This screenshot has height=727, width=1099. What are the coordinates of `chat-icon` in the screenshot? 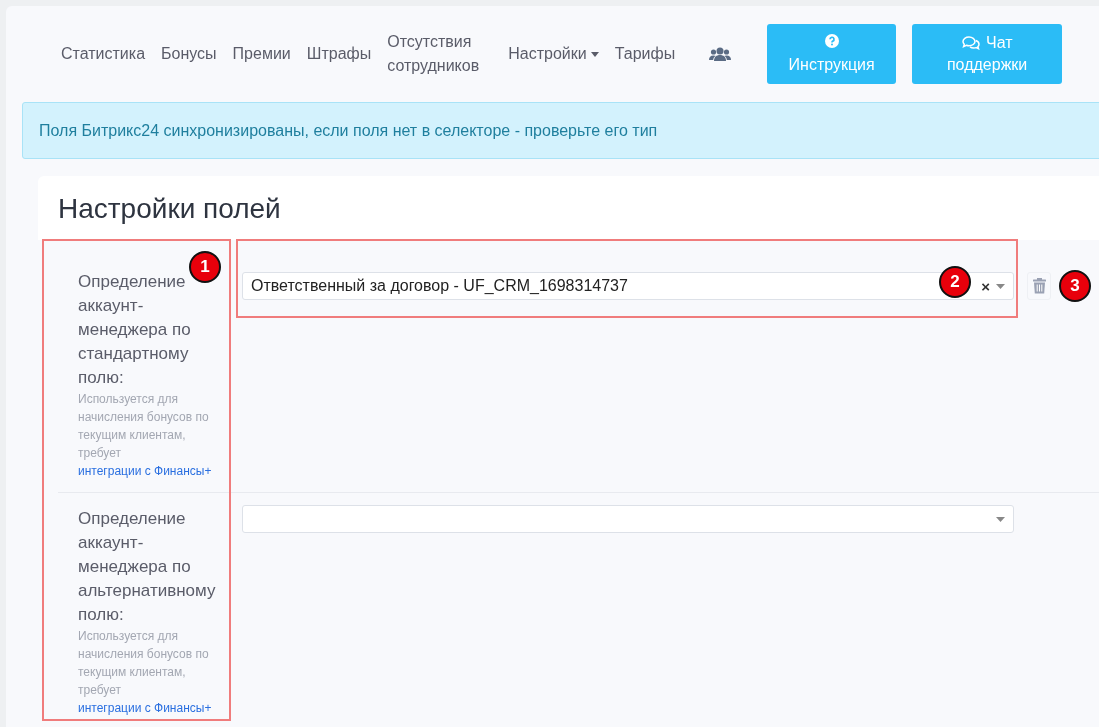 It's located at (970, 43).